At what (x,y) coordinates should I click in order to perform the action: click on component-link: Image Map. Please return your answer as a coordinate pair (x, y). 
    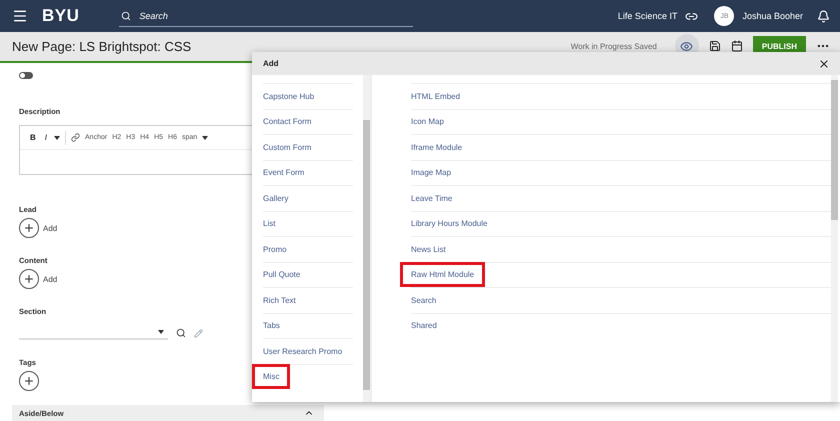
    Looking at the image, I should click on (431, 173).